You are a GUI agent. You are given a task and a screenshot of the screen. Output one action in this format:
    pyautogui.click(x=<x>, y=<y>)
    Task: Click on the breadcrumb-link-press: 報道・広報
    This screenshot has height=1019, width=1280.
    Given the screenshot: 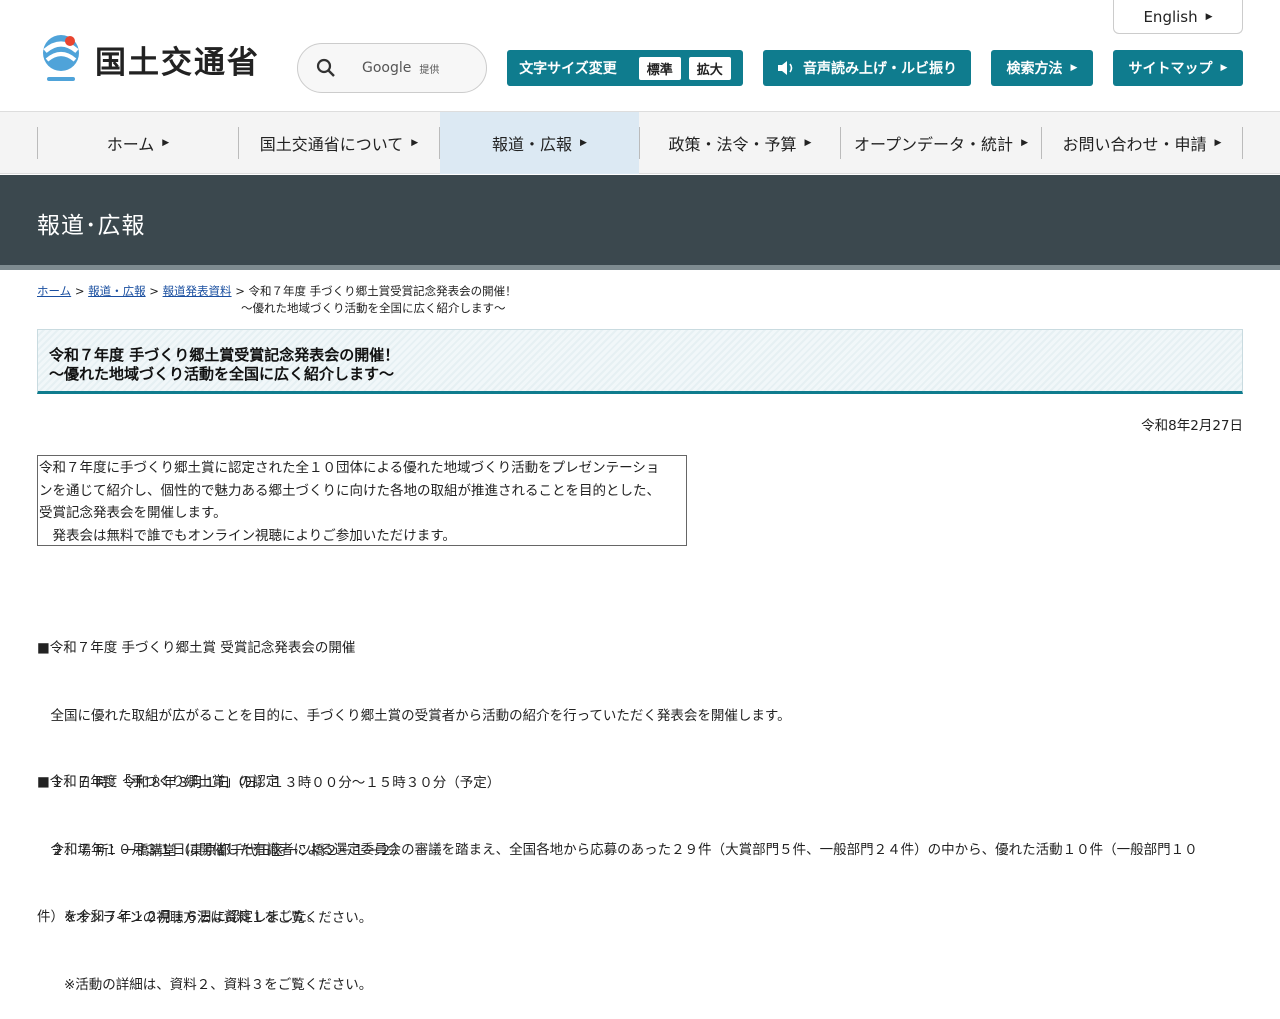 What is the action you would take?
    pyautogui.click(x=117, y=291)
    